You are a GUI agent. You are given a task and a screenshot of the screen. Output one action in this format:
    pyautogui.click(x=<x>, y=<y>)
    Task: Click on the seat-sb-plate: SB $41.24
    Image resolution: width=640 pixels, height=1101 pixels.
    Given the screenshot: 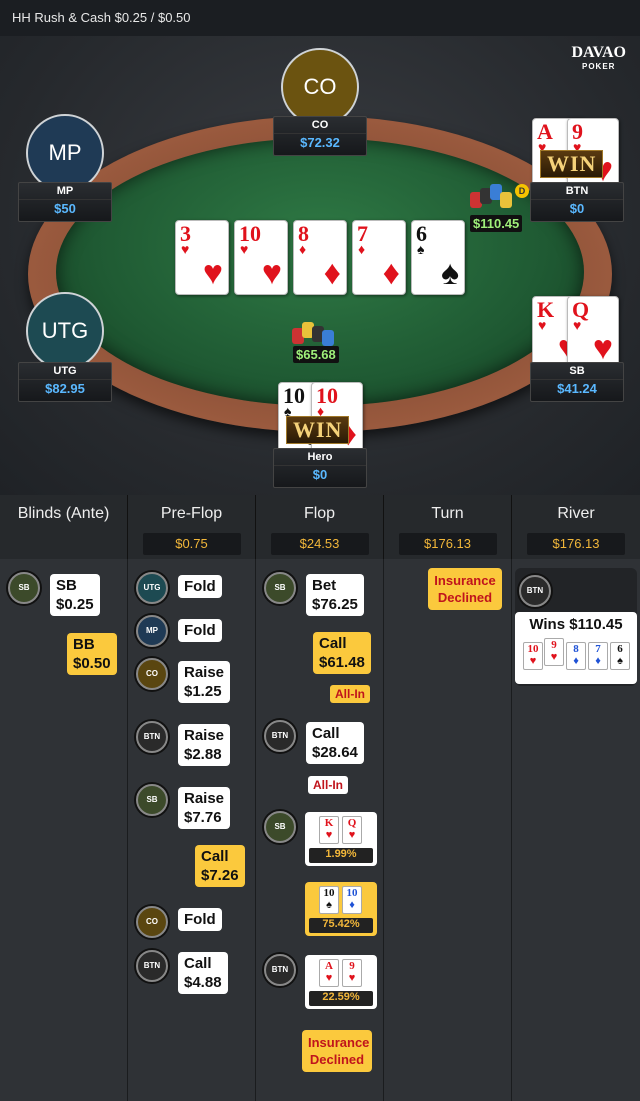 What is the action you would take?
    pyautogui.click(x=577, y=382)
    